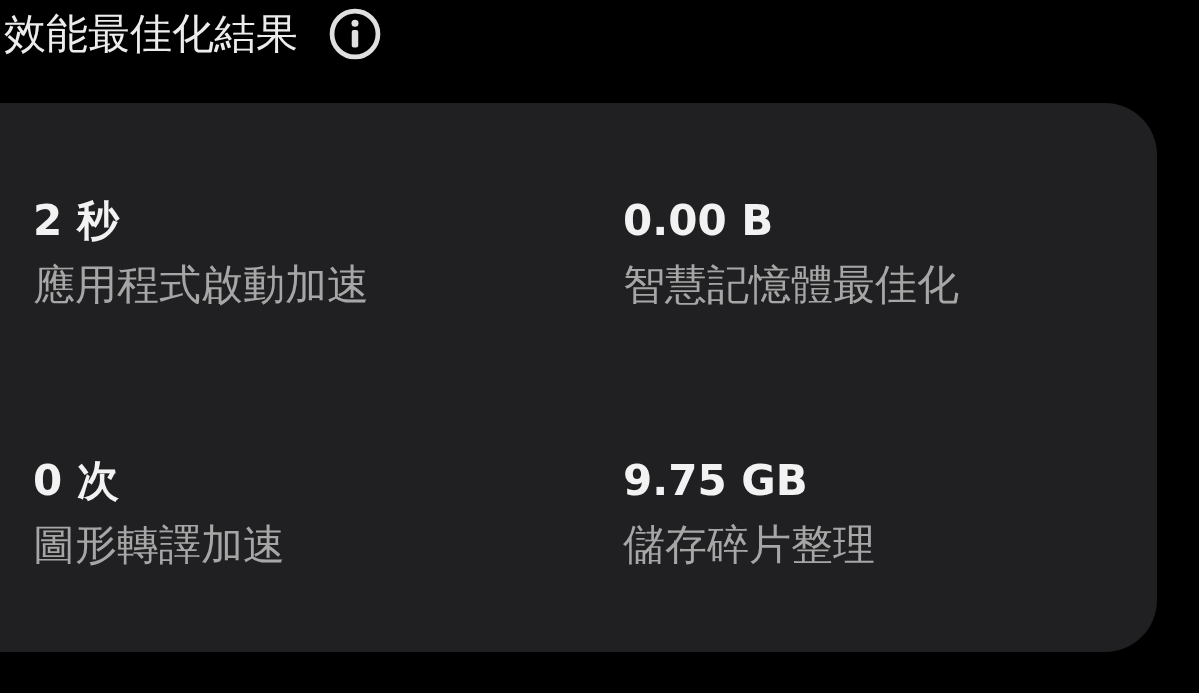  Describe the element at coordinates (791, 285) in the screenshot. I see `stat-label: 智慧記憶體最佳化` at that location.